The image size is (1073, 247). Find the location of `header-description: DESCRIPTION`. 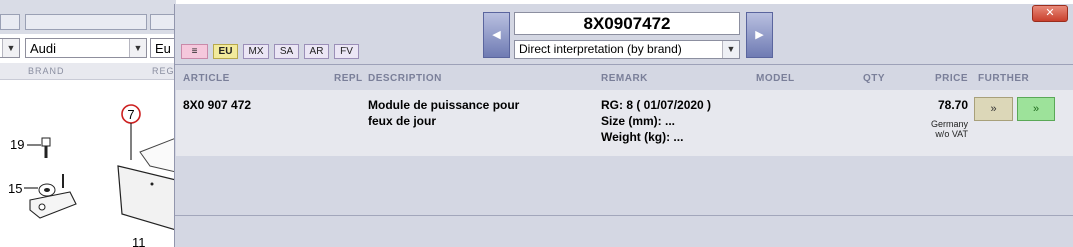

header-description: DESCRIPTION is located at coordinates (405, 78).